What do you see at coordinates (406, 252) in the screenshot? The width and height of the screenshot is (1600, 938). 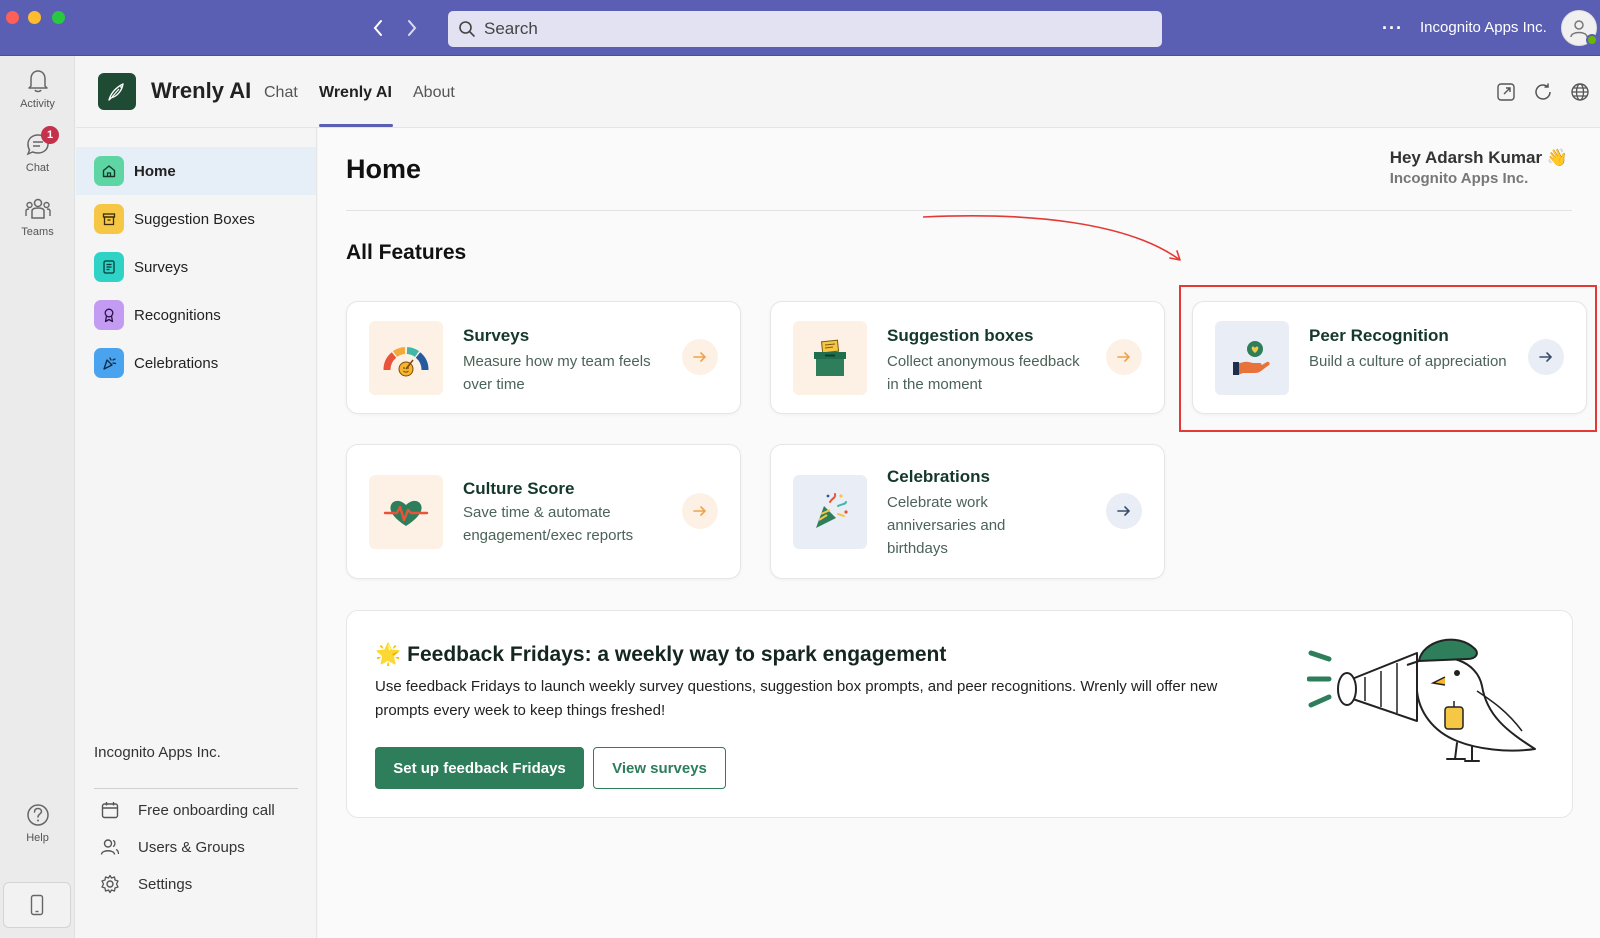 I see `section-title: All Features` at bounding box center [406, 252].